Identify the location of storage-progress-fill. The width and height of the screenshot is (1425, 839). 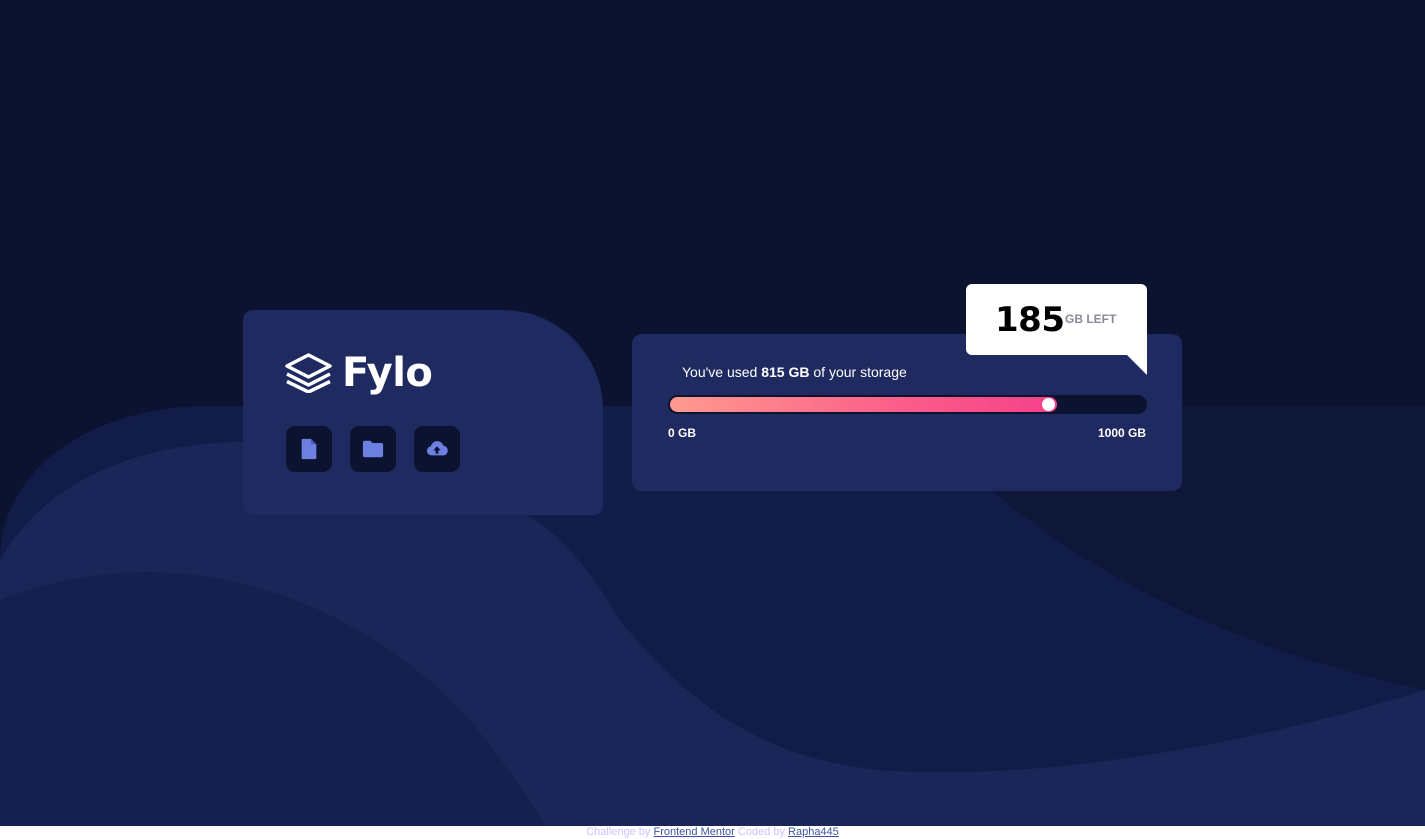
(863, 404).